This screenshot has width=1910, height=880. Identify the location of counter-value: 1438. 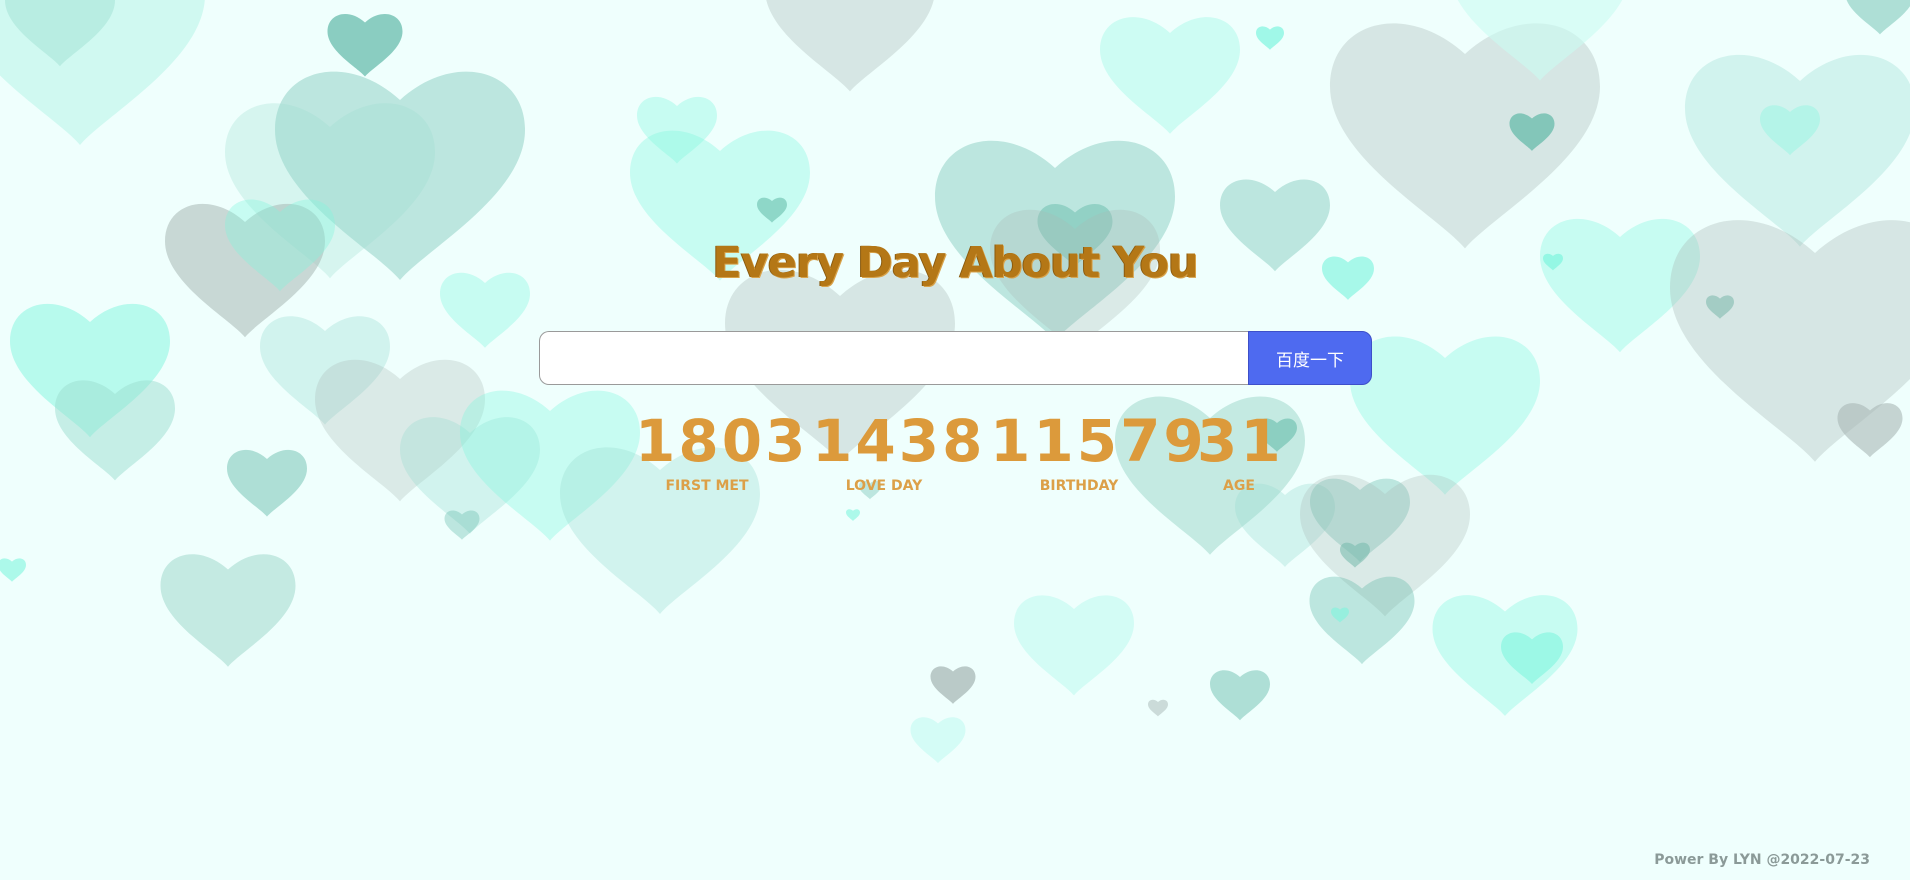
(899, 441).